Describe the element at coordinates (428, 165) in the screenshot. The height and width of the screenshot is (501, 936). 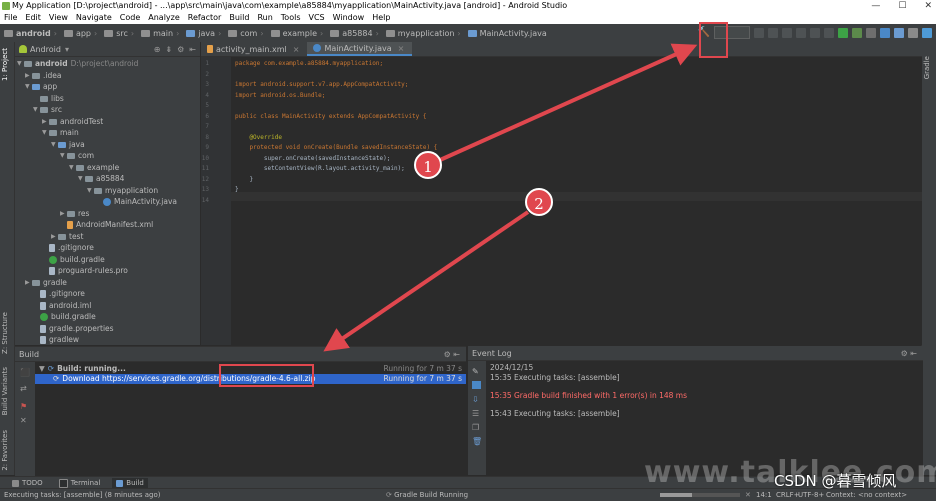
I see `callout-number-1: 1` at that location.